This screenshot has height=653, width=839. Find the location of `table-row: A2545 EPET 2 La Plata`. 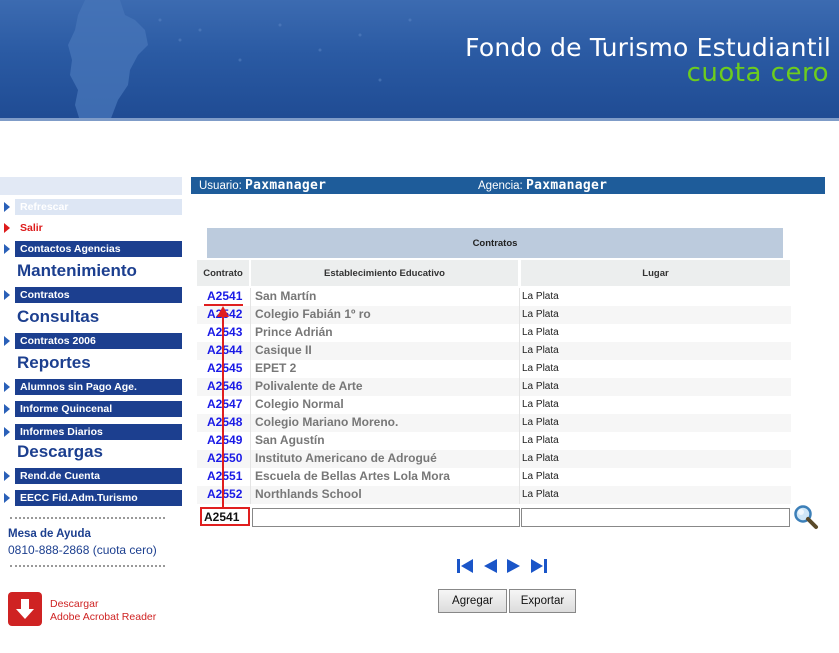

table-row: A2545 EPET 2 La Plata is located at coordinates (494, 369).